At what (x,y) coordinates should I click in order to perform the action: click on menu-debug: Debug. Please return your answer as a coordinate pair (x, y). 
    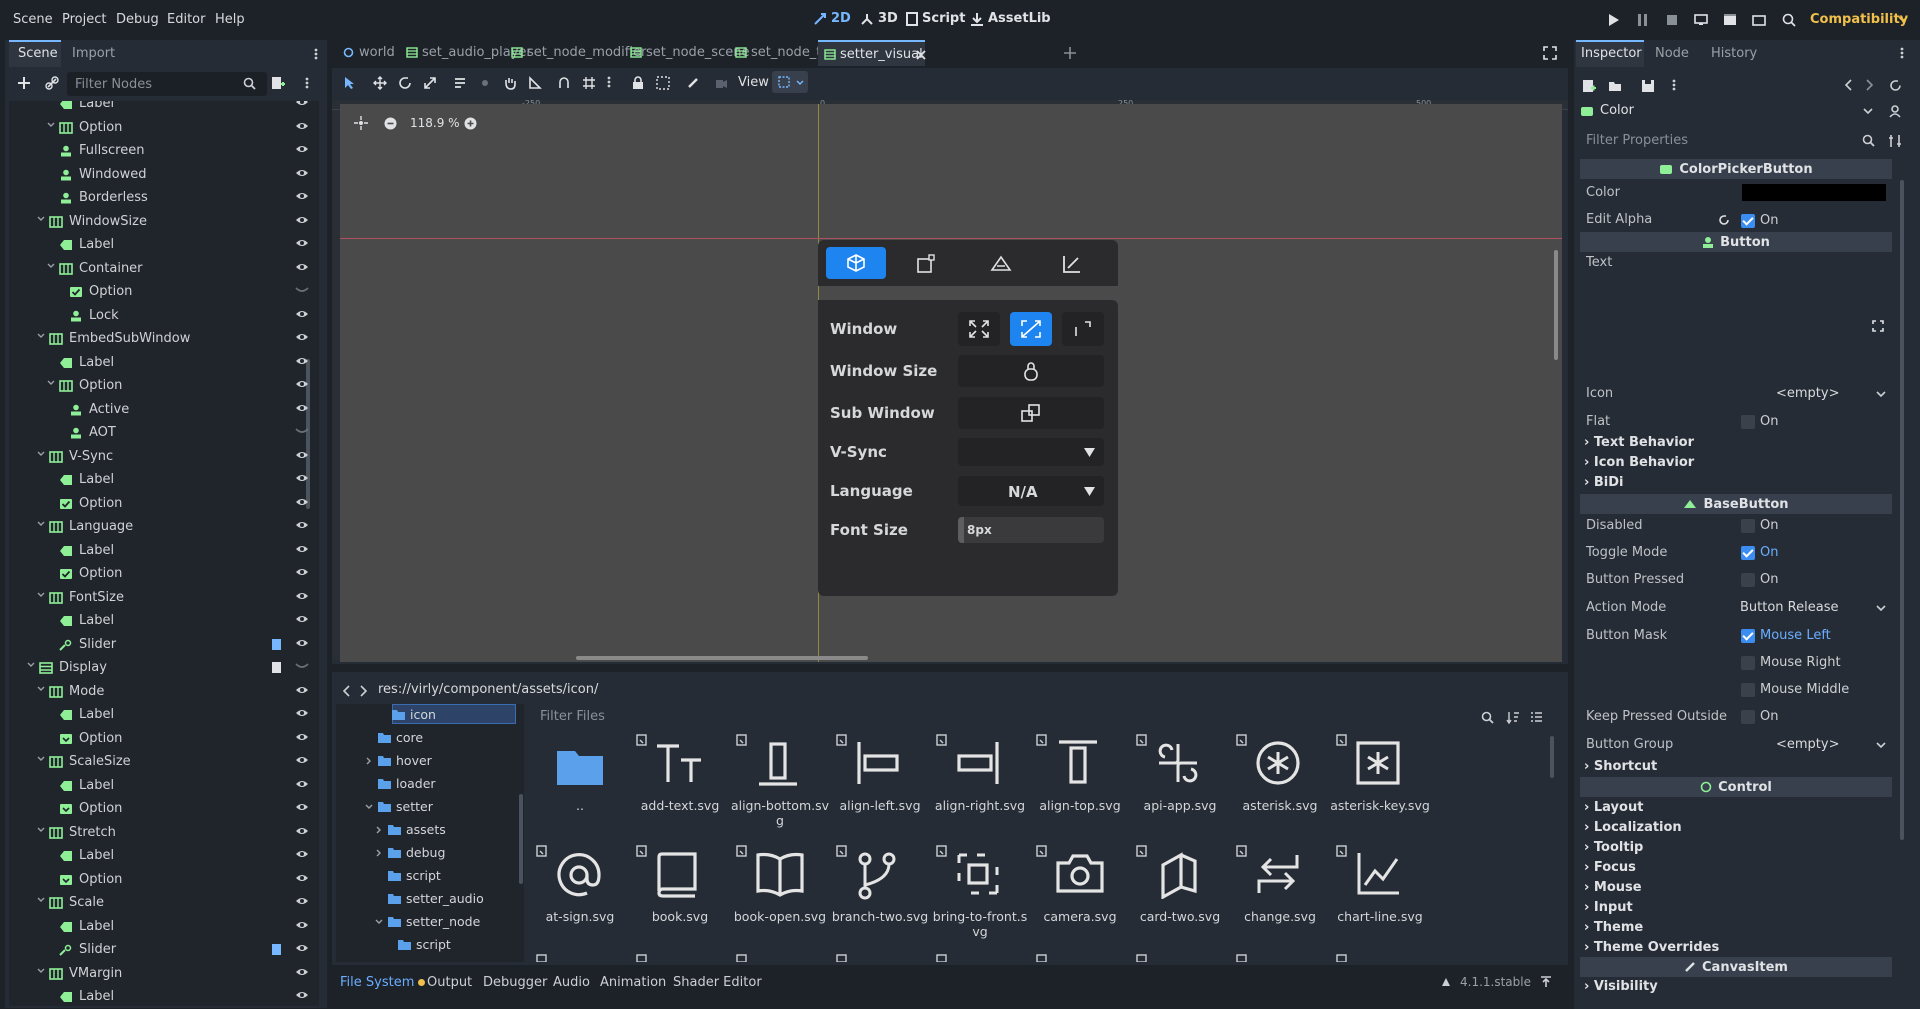
    Looking at the image, I should click on (137, 19).